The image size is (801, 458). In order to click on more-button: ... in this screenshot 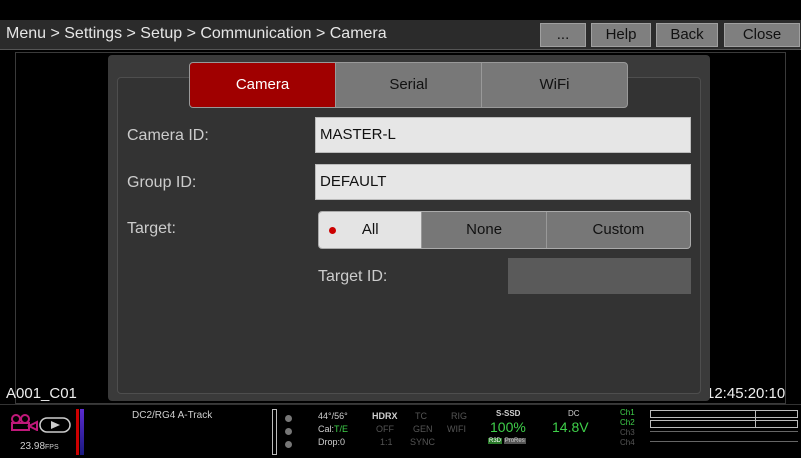, I will do `click(563, 35)`.